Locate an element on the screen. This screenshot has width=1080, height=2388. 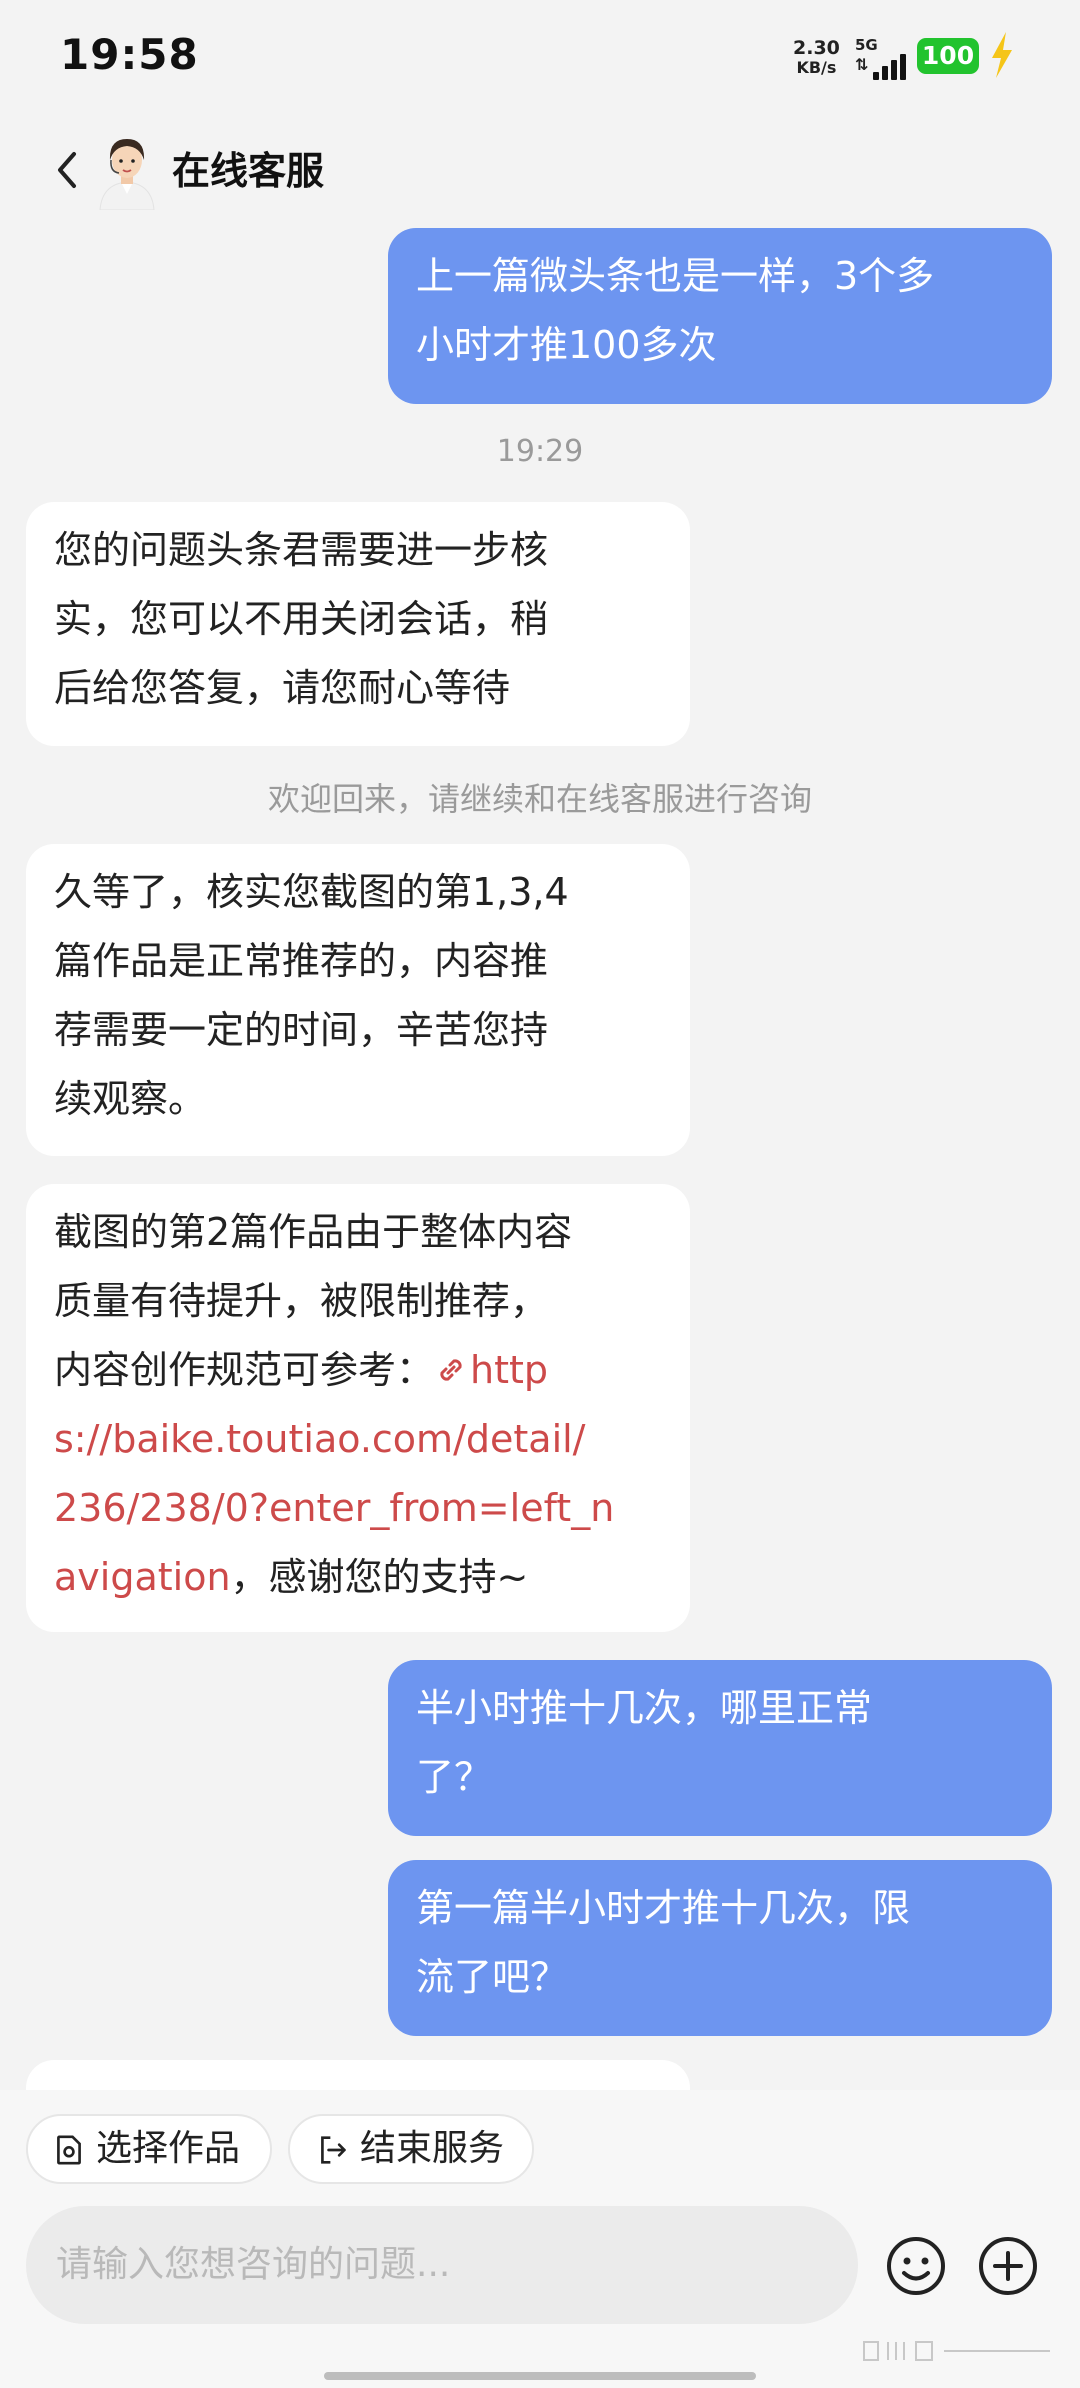
link-text: http is located at coordinates (509, 1370).